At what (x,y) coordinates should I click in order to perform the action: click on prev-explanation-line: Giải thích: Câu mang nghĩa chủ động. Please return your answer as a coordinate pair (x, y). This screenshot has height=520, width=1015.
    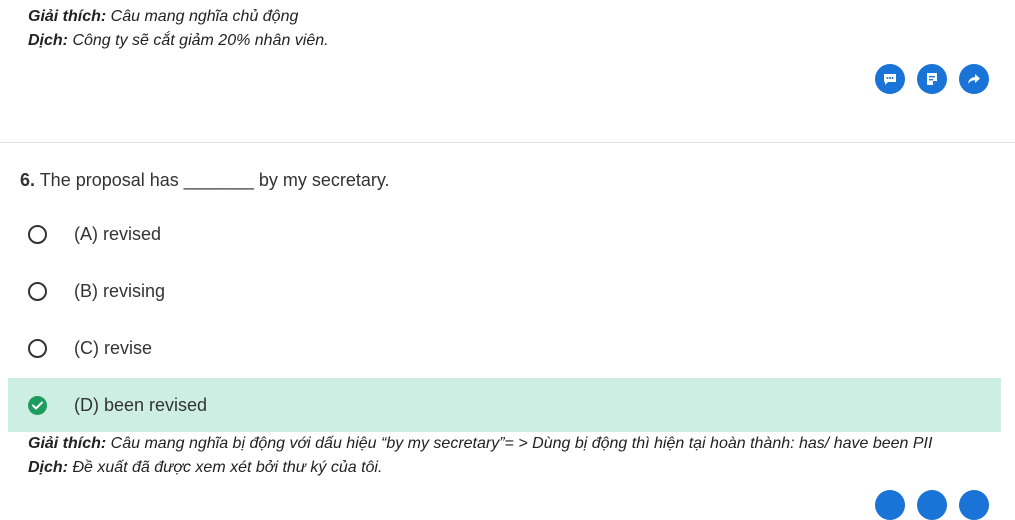
    Looking at the image, I should click on (163, 17).